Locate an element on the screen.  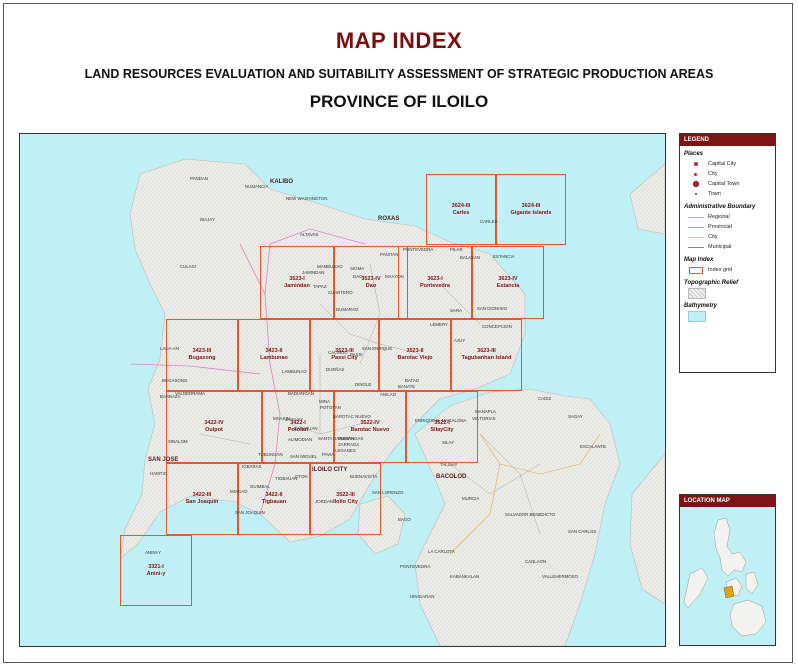
map-title: MAP INDEX is located at coordinates (399, 40).